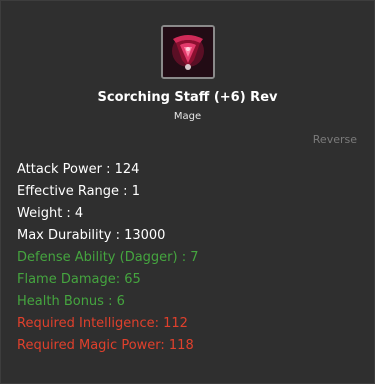  Describe the element at coordinates (105, 345) in the screenshot. I see `stat-required-magic-power: Required Magic Power: 118` at that location.